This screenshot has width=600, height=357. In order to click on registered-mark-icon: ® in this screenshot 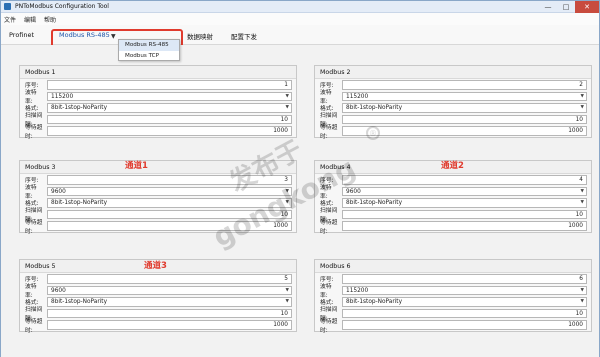, I will do `click(373, 133)`.